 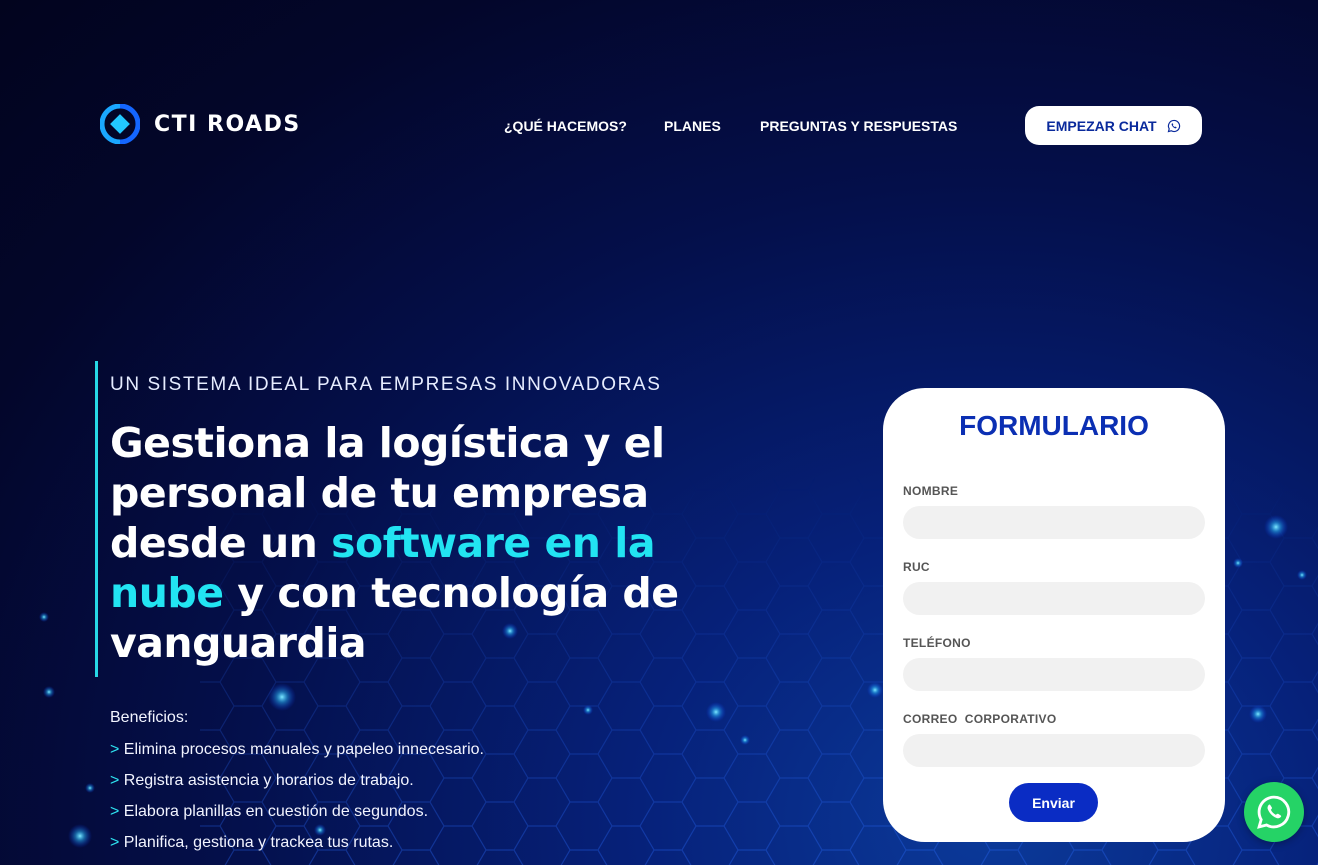 I want to click on start-chat-button: EMPEZAR CHAT, so click(x=1113, y=125).